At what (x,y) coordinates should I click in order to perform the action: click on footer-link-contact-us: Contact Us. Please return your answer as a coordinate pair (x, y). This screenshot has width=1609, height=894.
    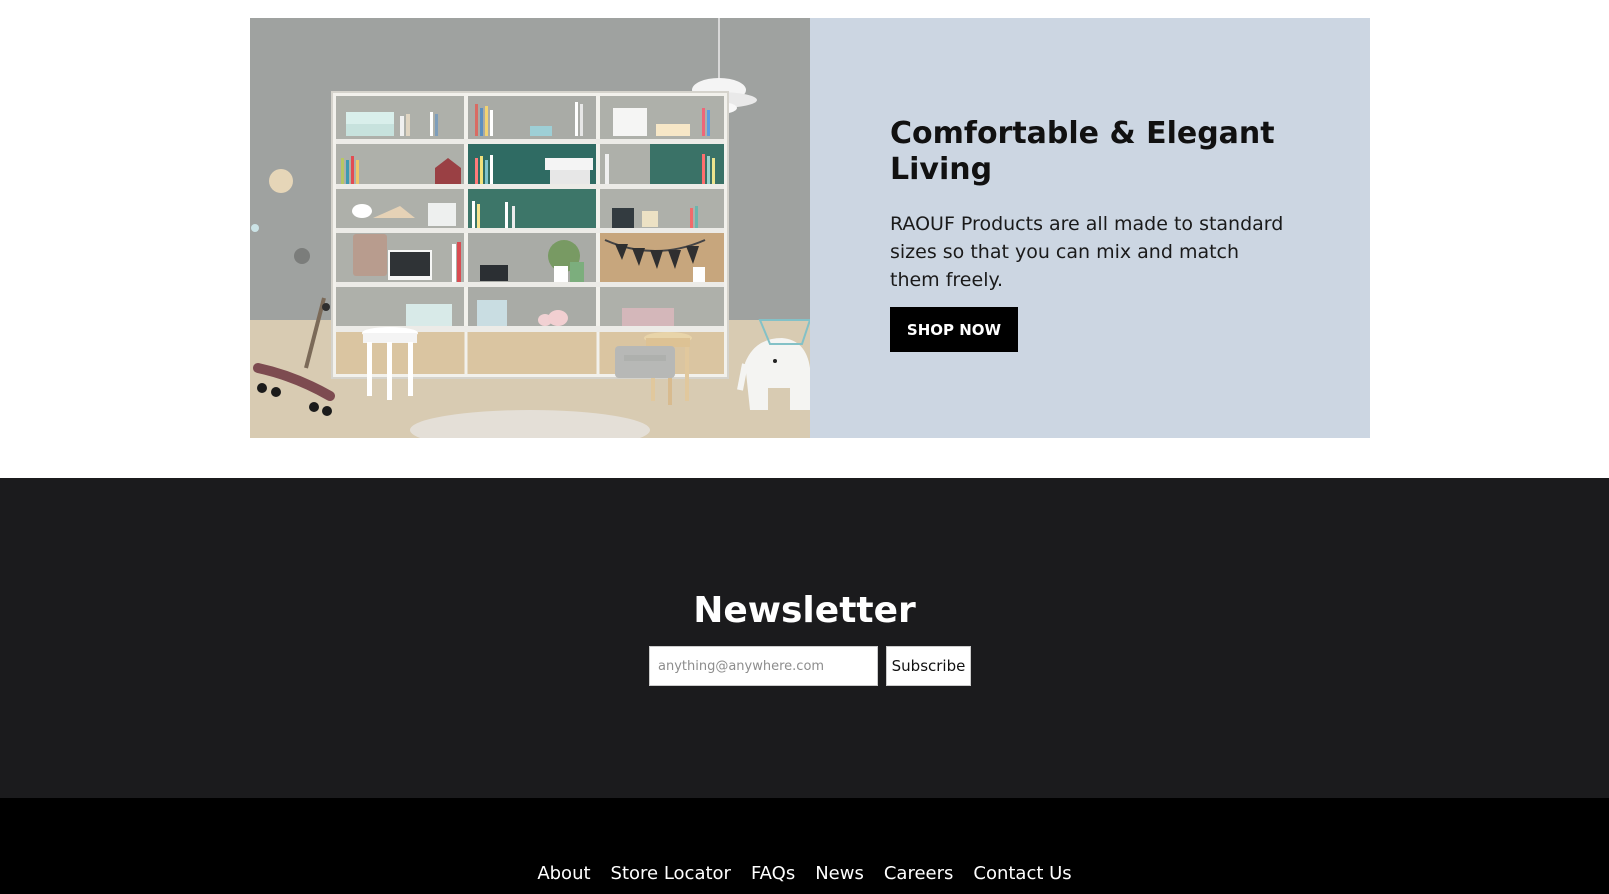
    Looking at the image, I should click on (1022, 874).